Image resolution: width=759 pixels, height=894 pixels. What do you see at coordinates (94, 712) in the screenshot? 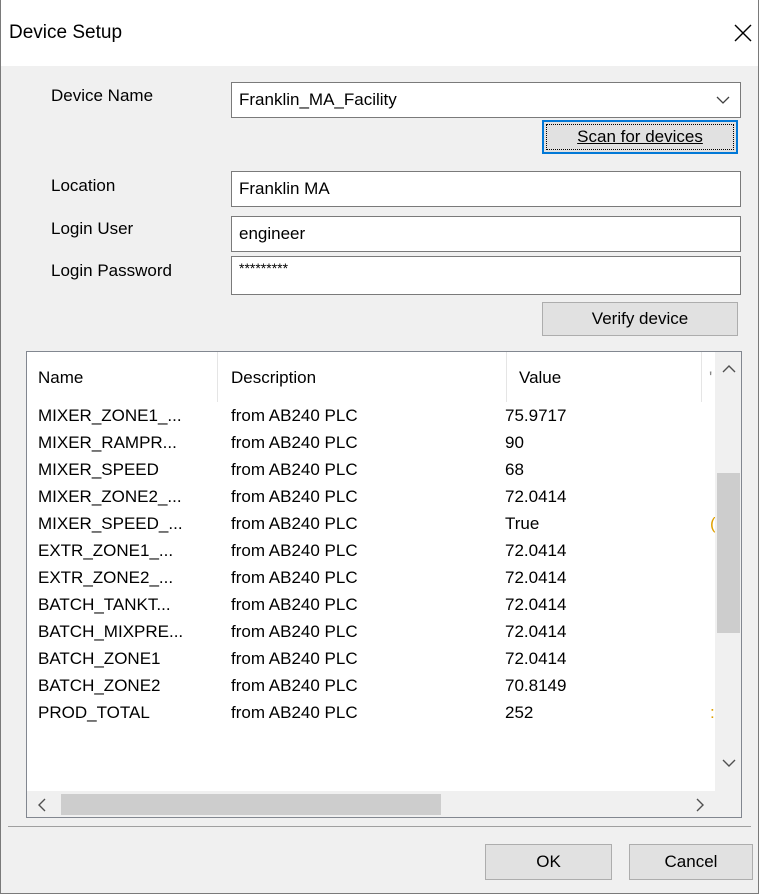
I see `row-name: PROD_TOTAL` at bounding box center [94, 712].